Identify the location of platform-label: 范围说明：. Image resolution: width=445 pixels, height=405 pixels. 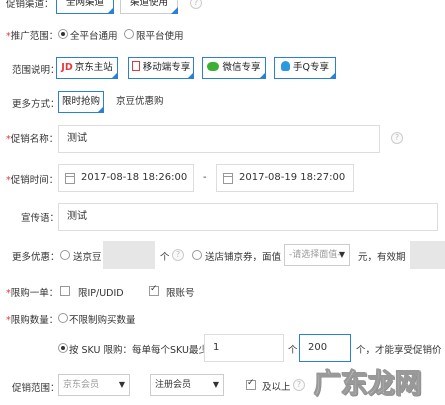
(36, 70).